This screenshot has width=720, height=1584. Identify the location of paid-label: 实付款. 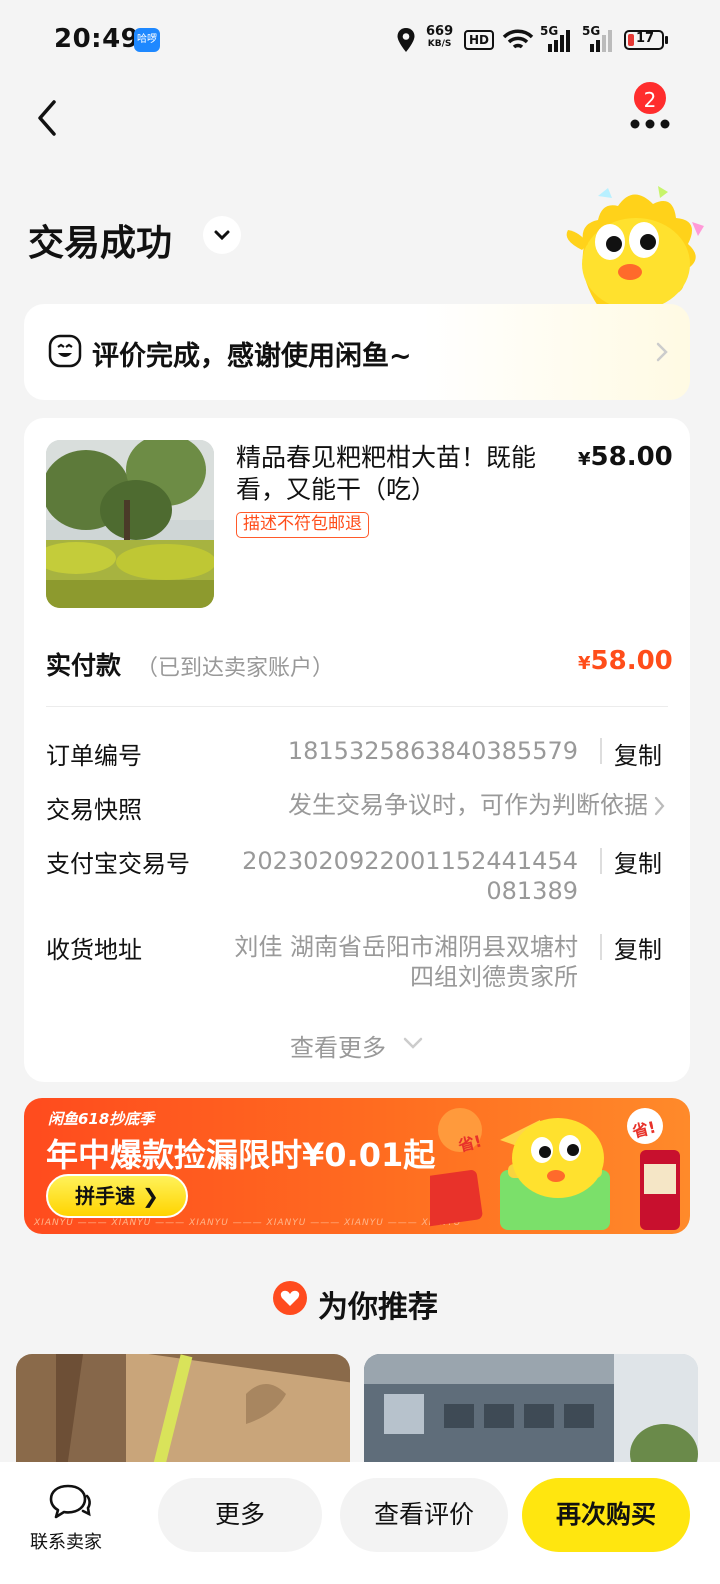
(84, 665).